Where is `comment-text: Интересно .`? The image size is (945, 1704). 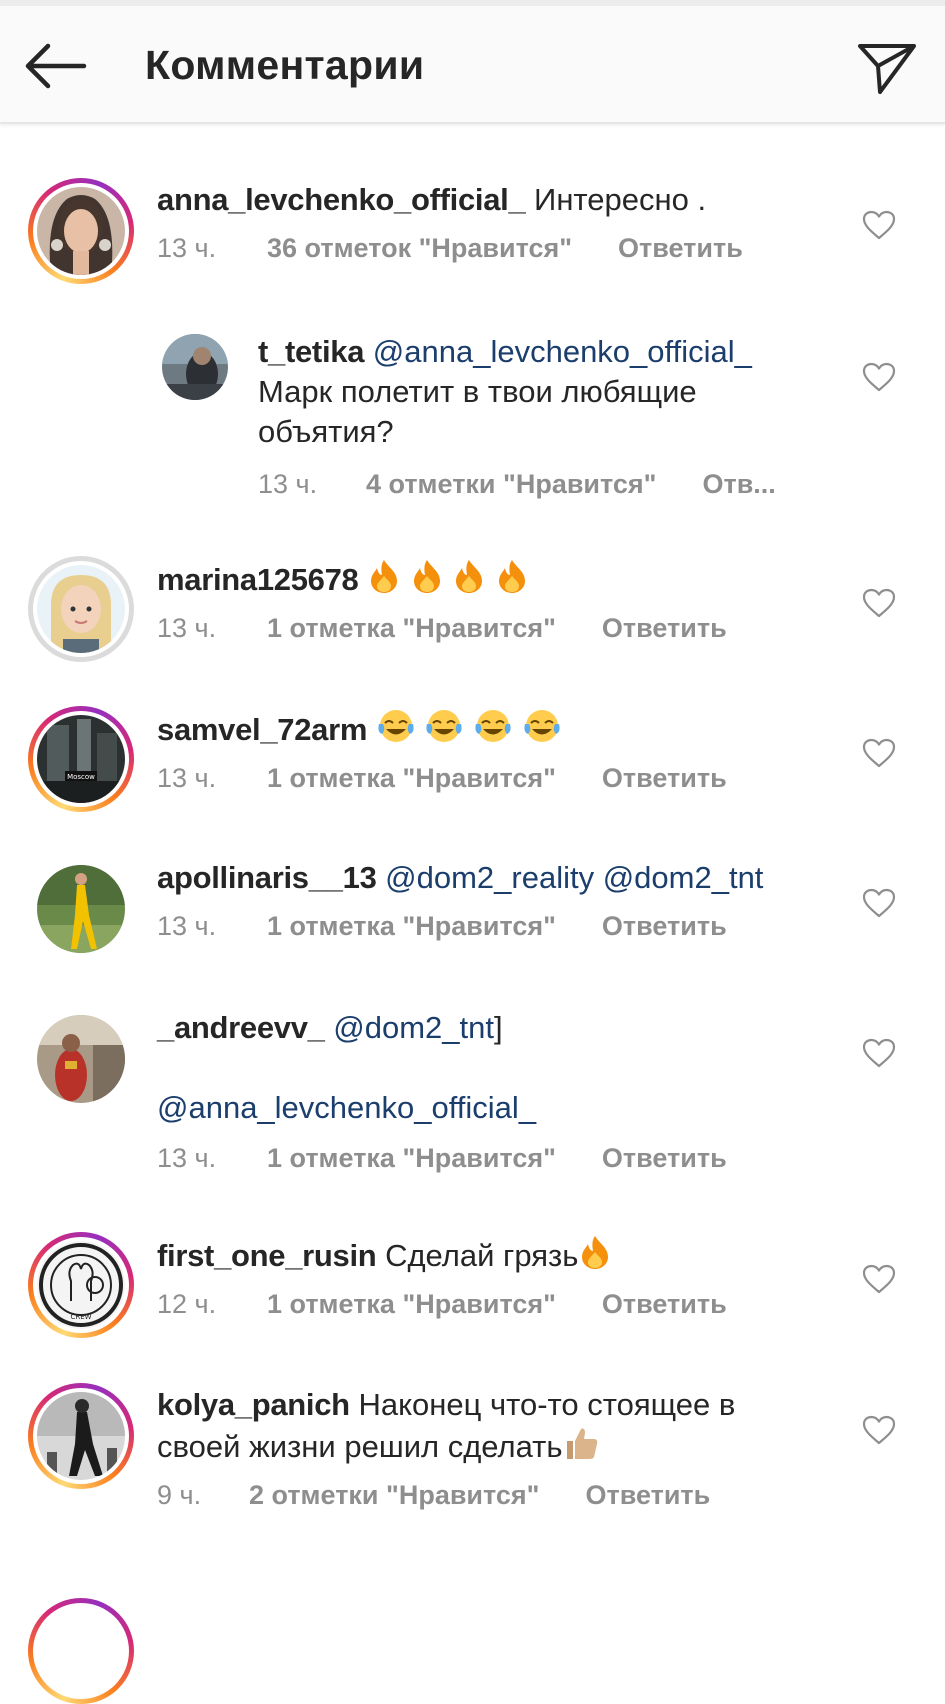 comment-text: Интересно . is located at coordinates (620, 199).